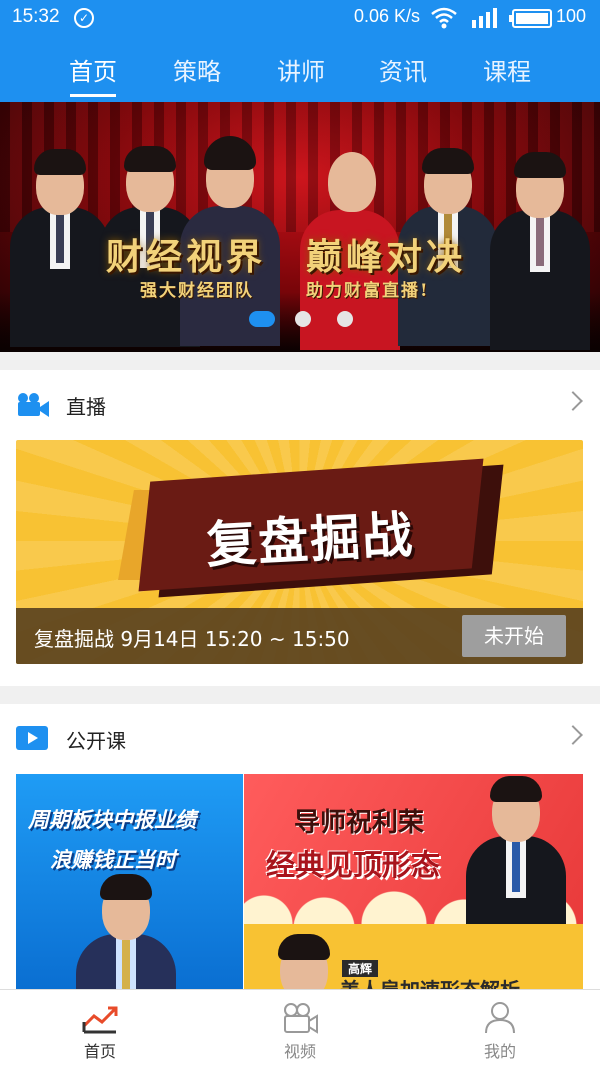  I want to click on banner-title-left: 财经视界, so click(186, 257).